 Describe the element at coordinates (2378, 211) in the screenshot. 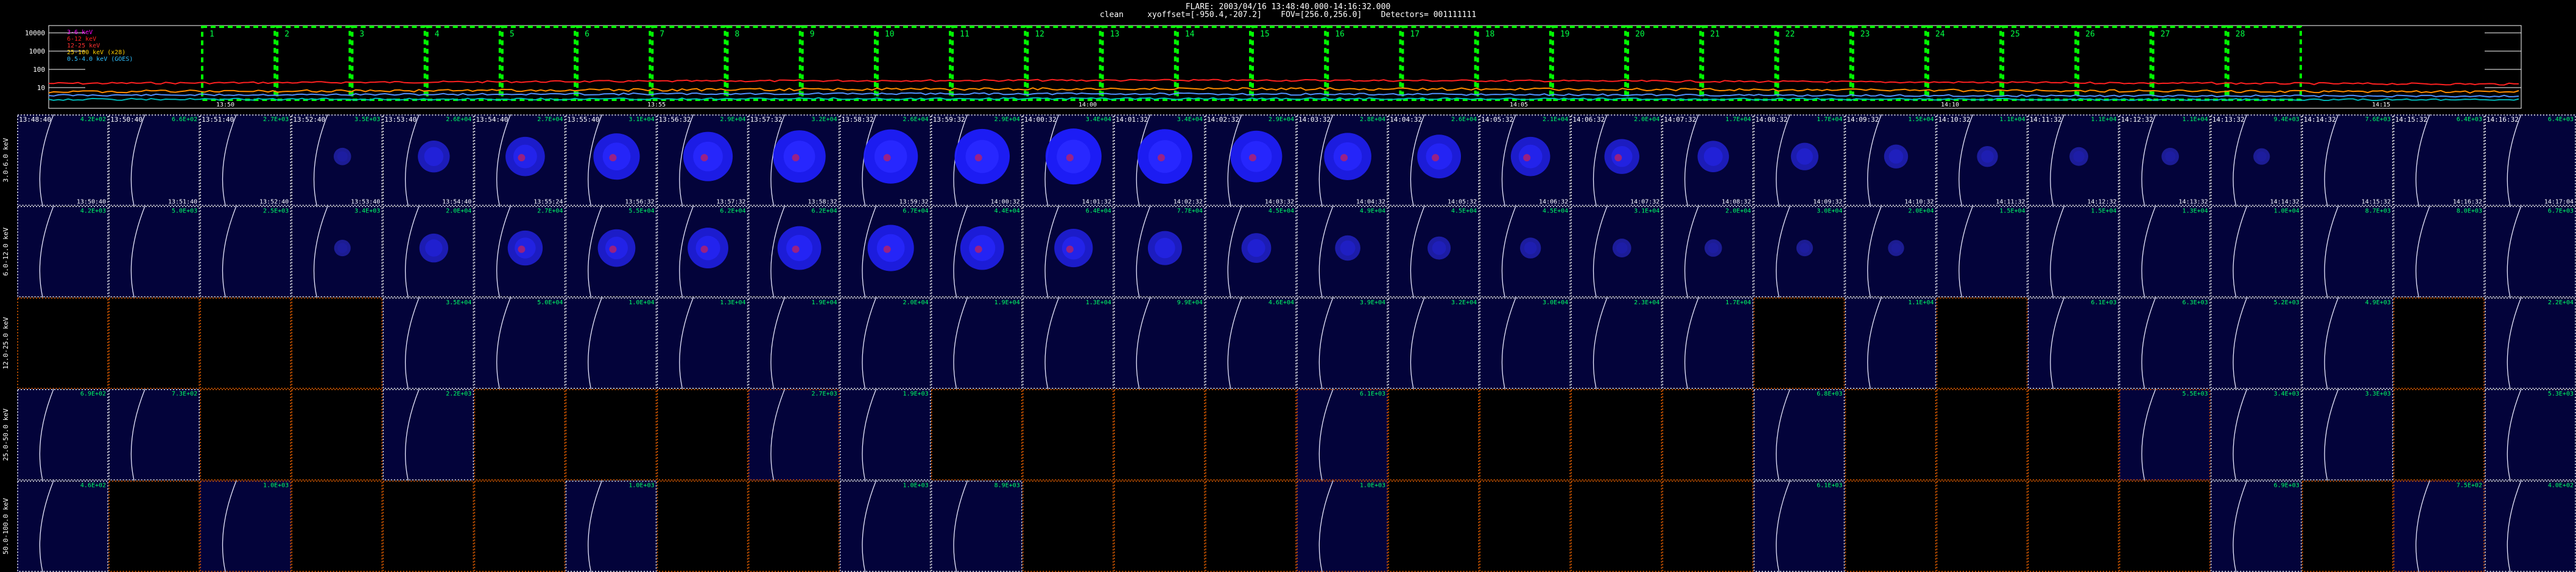

I see `image-max-value: 8.7E+03` at that location.